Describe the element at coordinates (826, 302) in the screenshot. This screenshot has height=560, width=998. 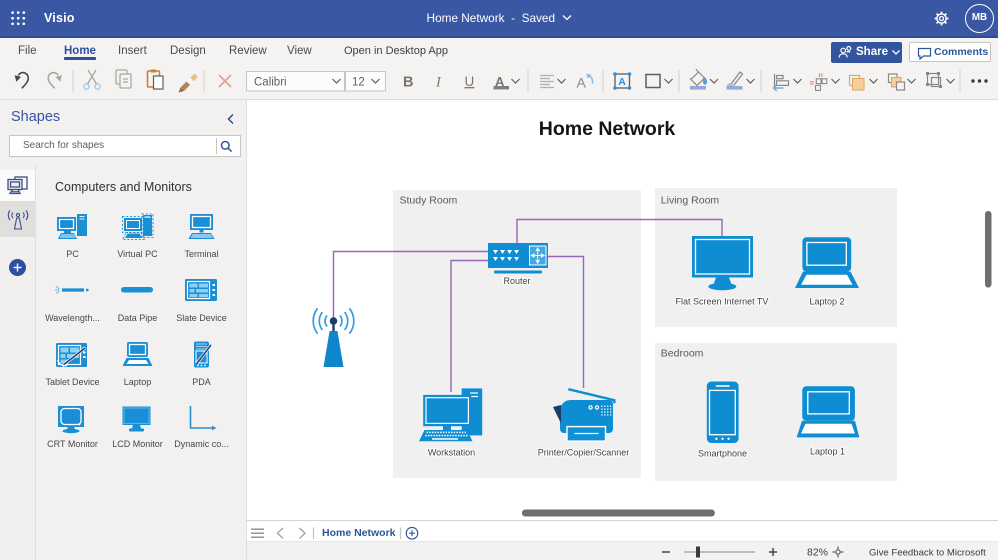
I see `svg-text: Laptop 2` at that location.